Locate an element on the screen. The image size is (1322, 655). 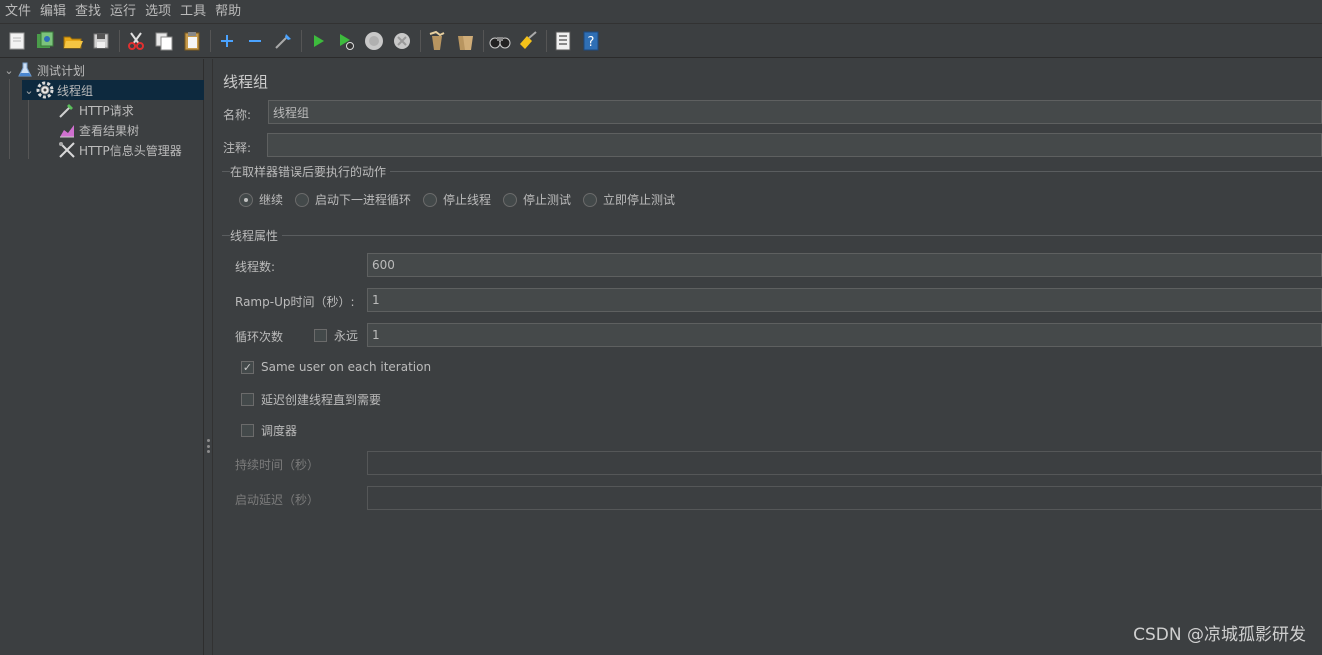
thread-properties-section-title: 线程属性 is located at coordinates (256, 235).